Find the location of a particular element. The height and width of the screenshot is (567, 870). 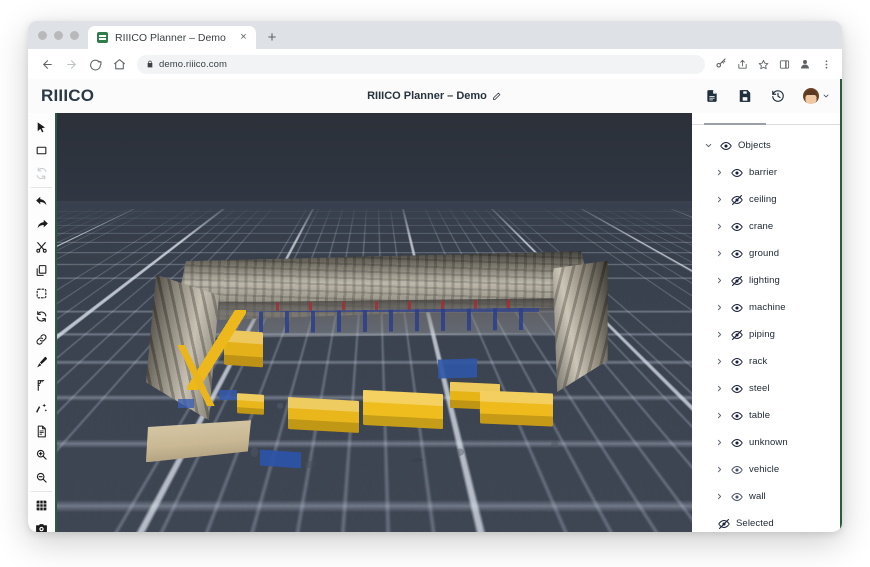

forward-icon is located at coordinates (71, 64).